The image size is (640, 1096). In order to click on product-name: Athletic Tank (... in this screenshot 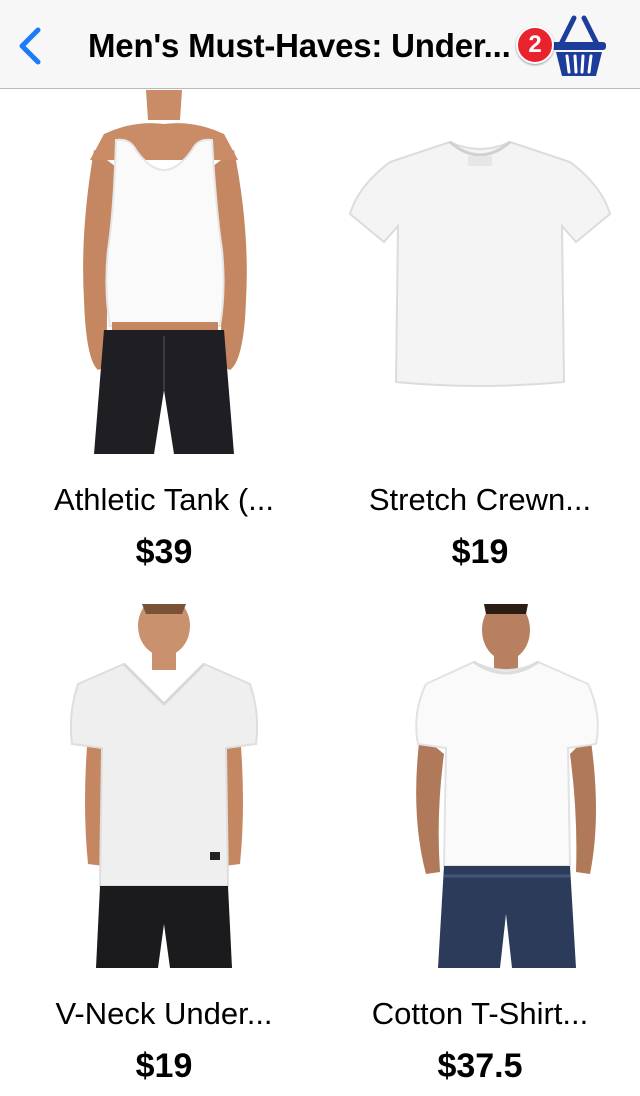, I will do `click(164, 499)`.